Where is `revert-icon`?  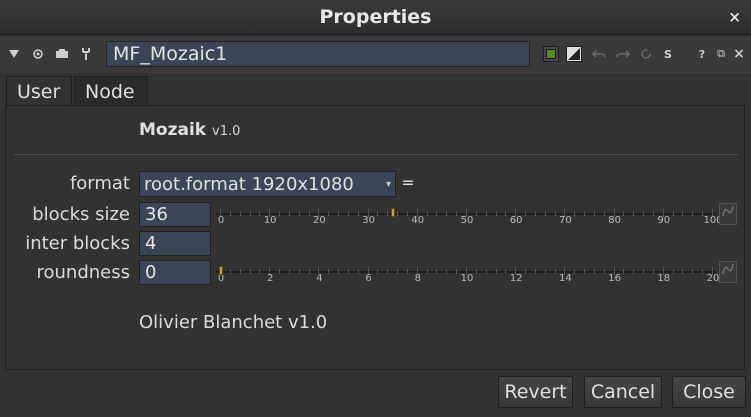 revert-icon is located at coordinates (646, 54).